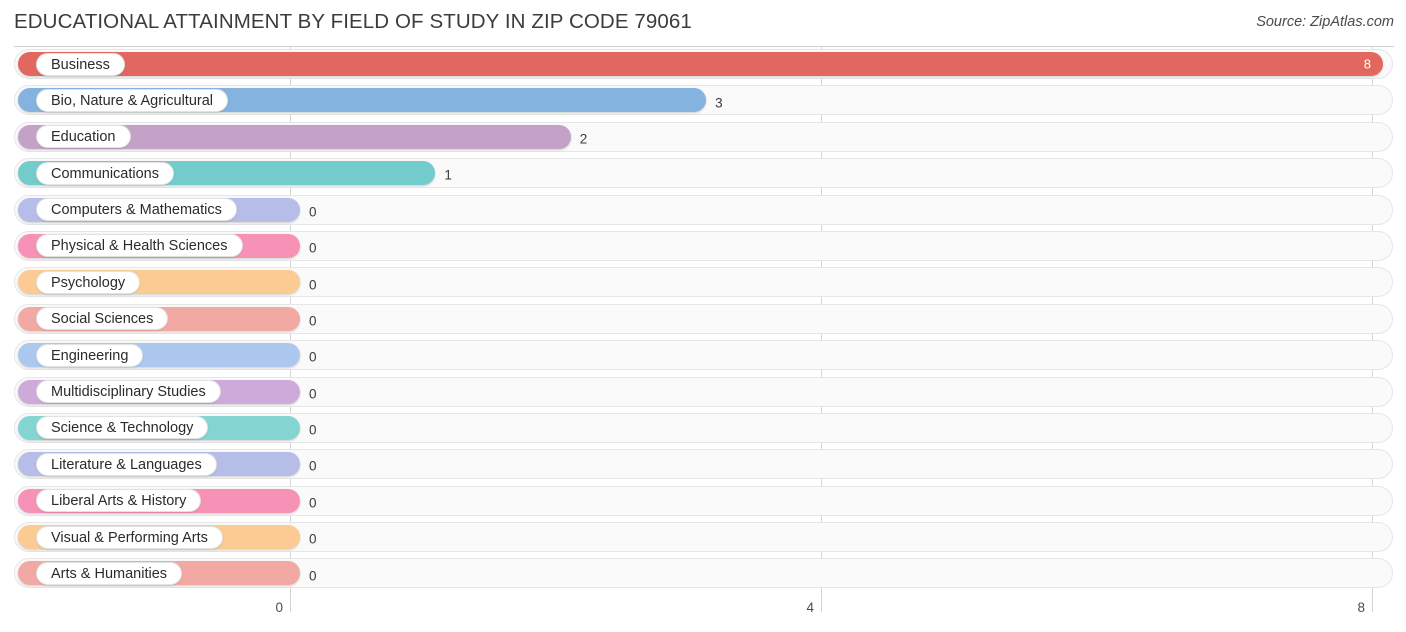 This screenshot has width=1406, height=632. What do you see at coordinates (703, 394) in the screenshot?
I see `table-row: 0 Multidisciplinary Studies` at bounding box center [703, 394].